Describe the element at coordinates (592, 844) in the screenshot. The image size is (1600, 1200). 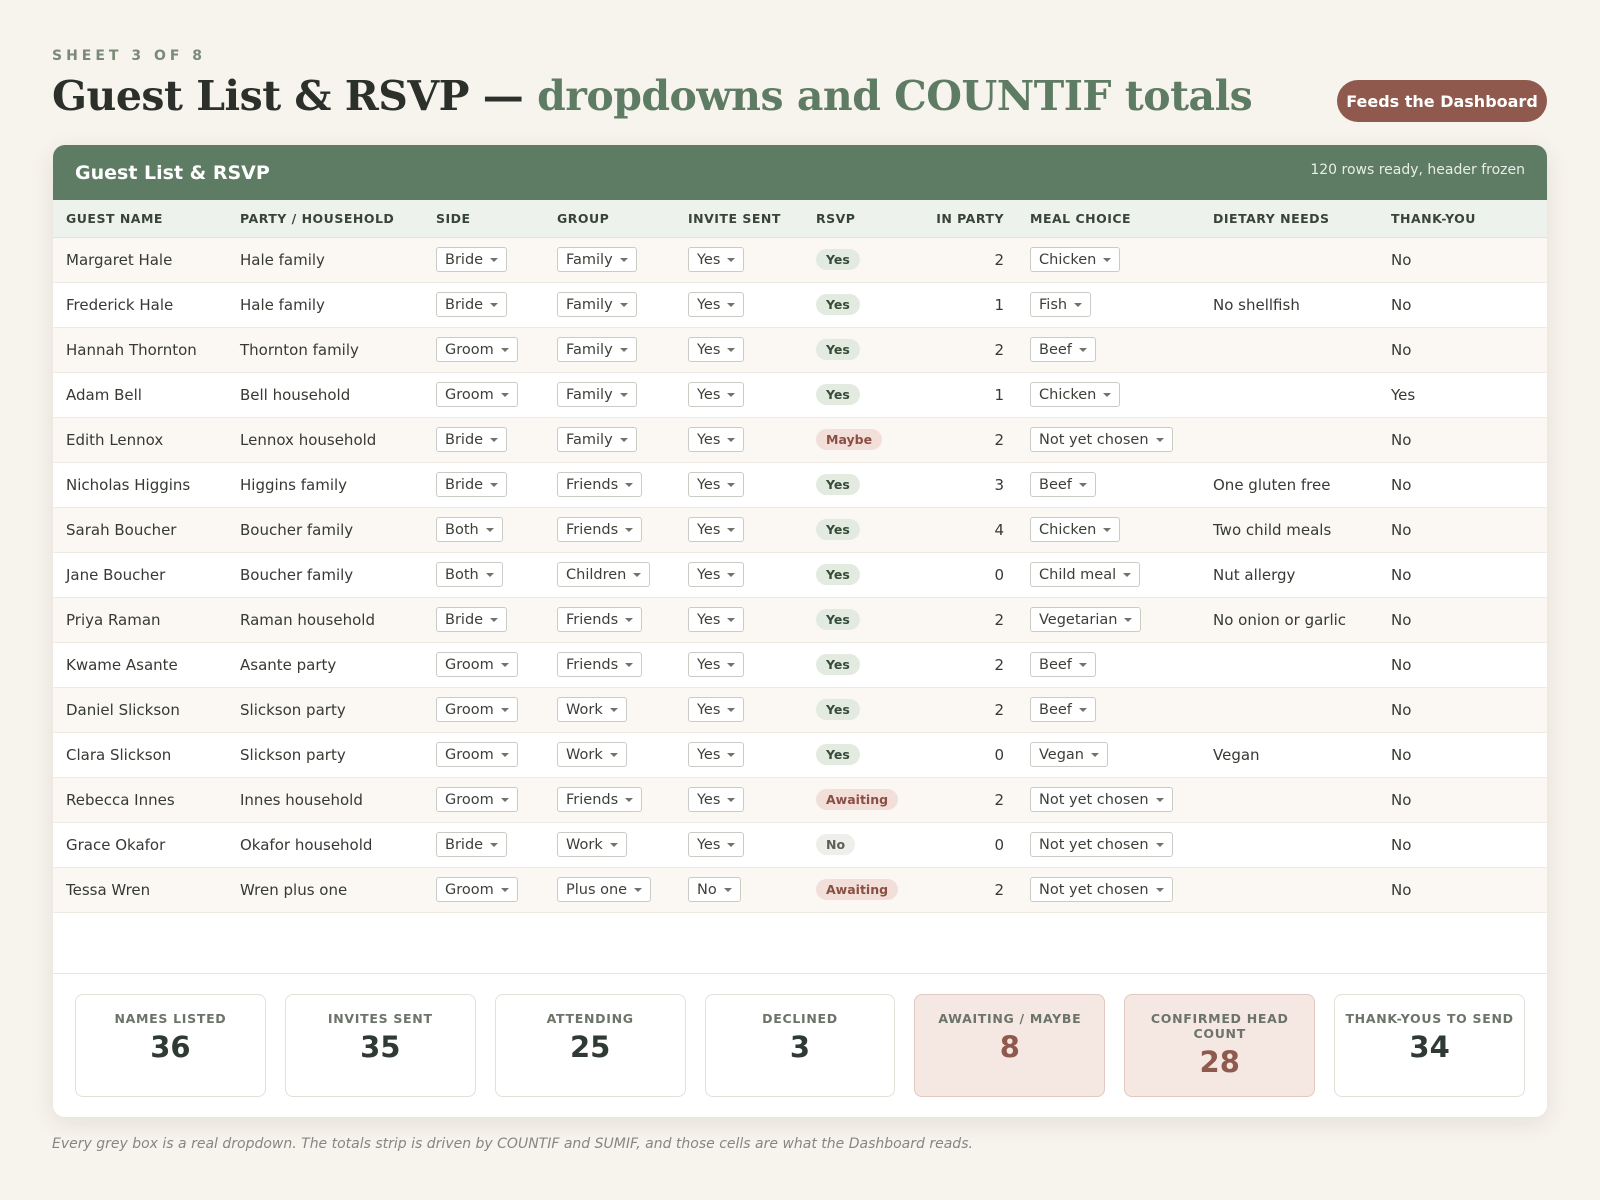
I see `group-dropdown: Work` at that location.